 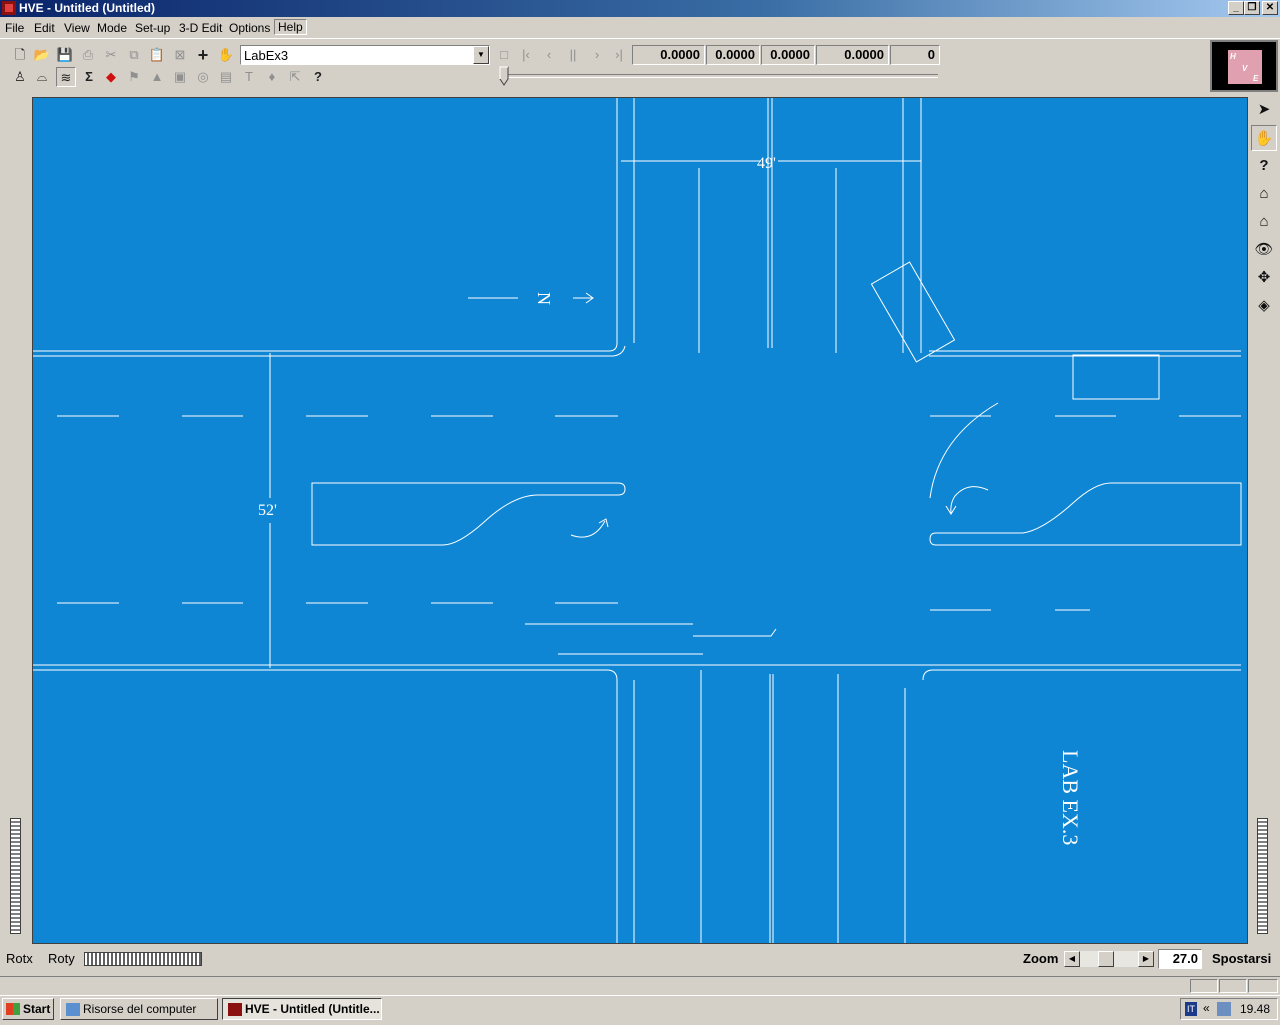 What do you see at coordinates (44, 28) in the screenshot?
I see `menu-edit: Edit` at bounding box center [44, 28].